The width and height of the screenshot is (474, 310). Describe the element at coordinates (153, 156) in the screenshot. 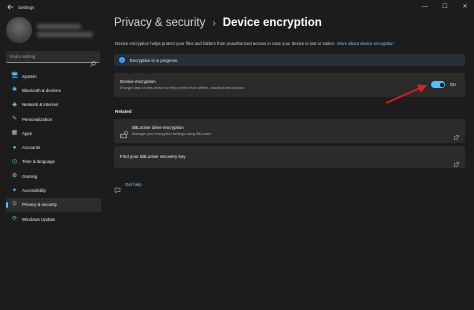

I see `recovery-key-title: Find your BitLocker recovery key` at that location.